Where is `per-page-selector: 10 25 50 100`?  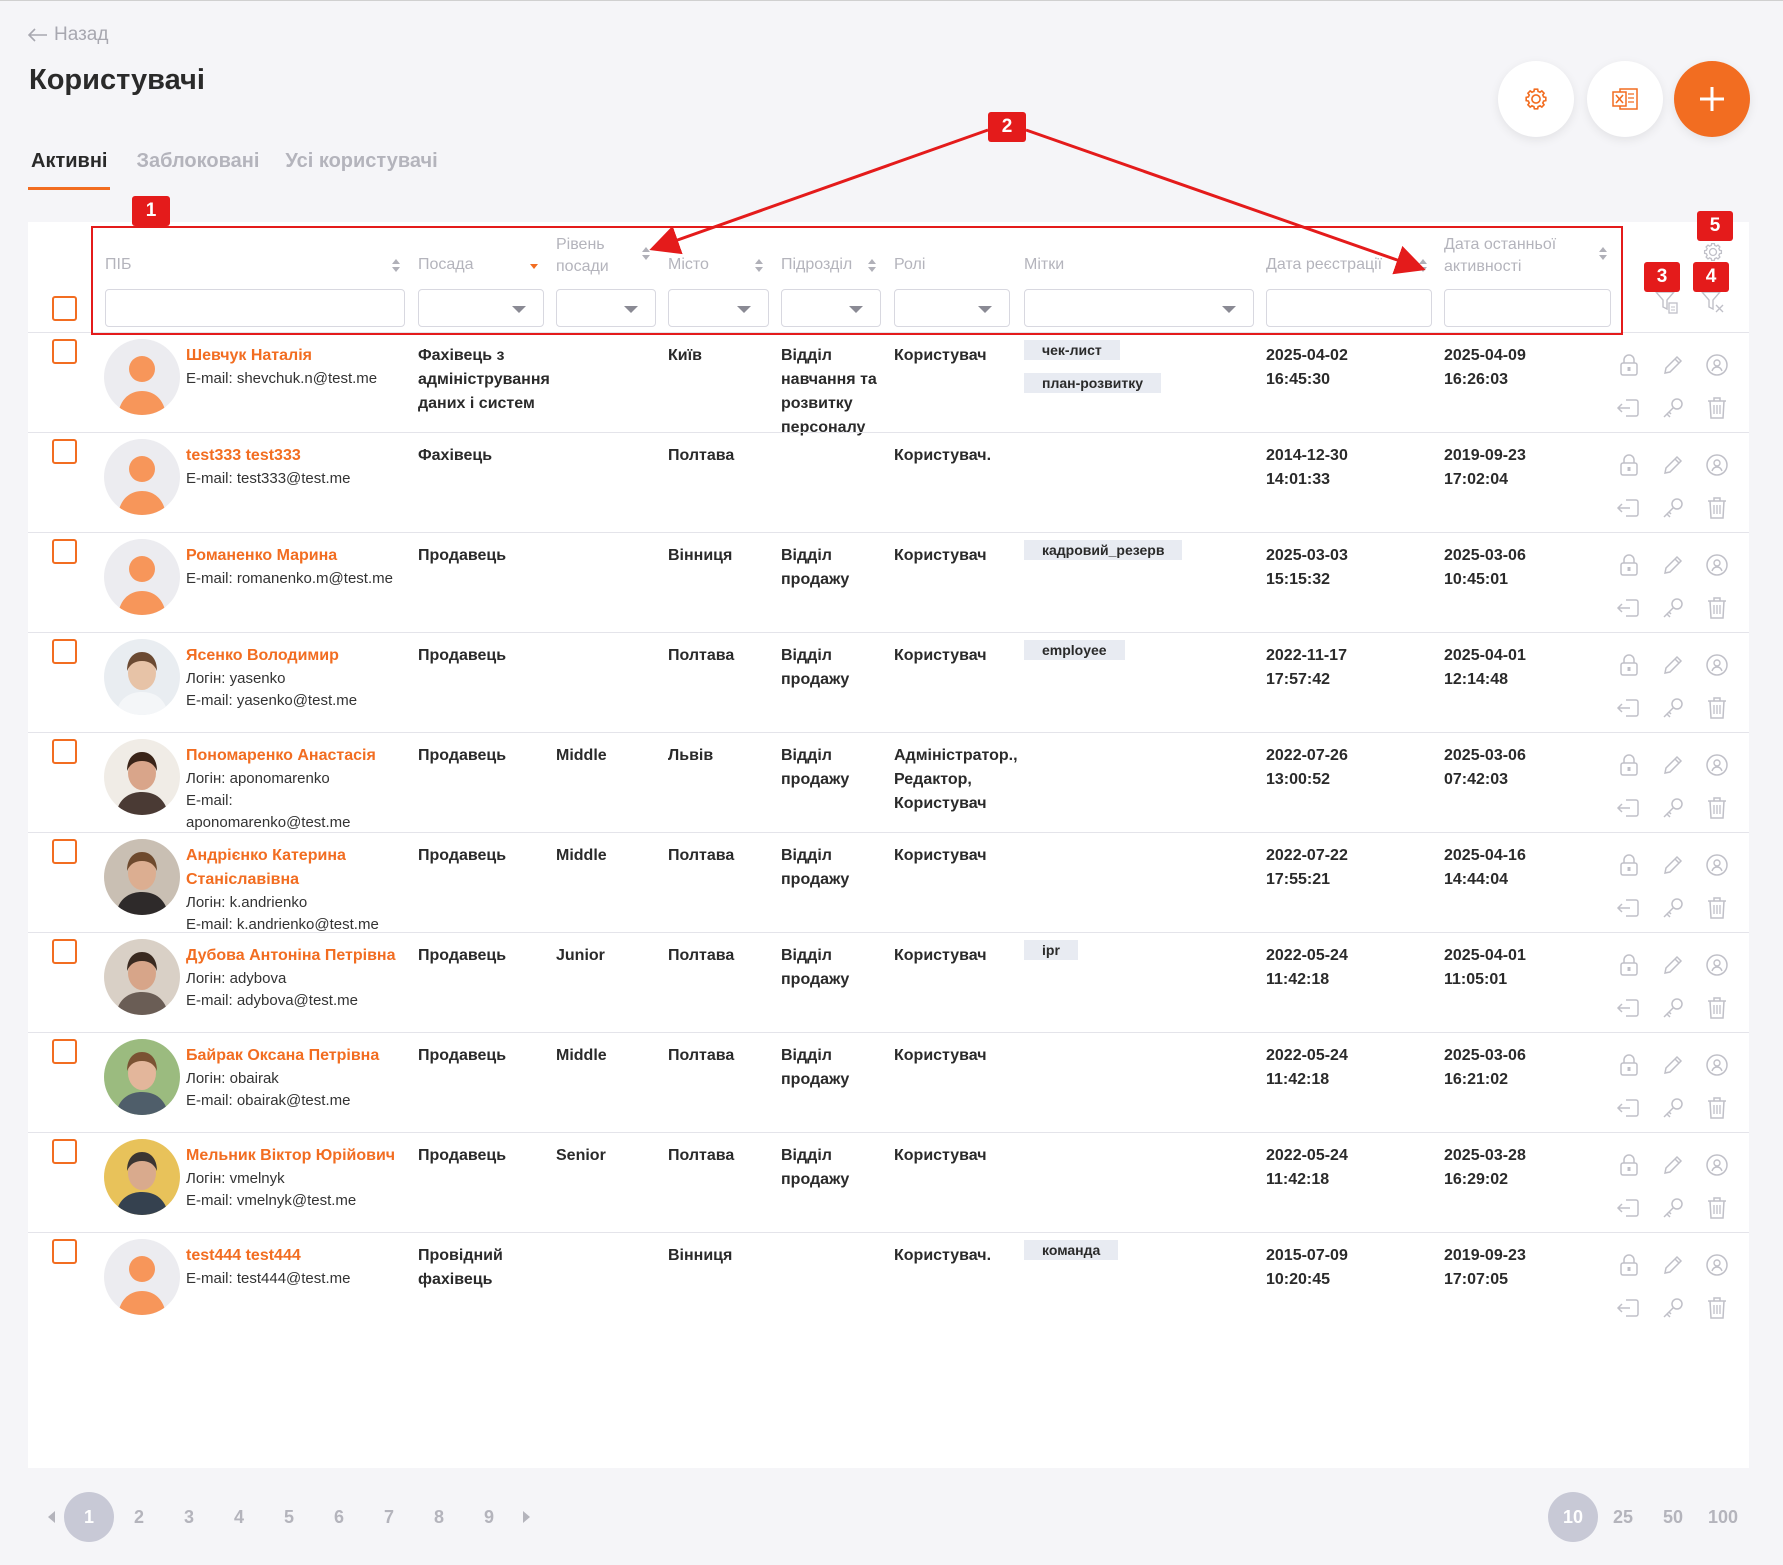
per-page-selector: 10 25 50 100 is located at coordinates (1648, 1517).